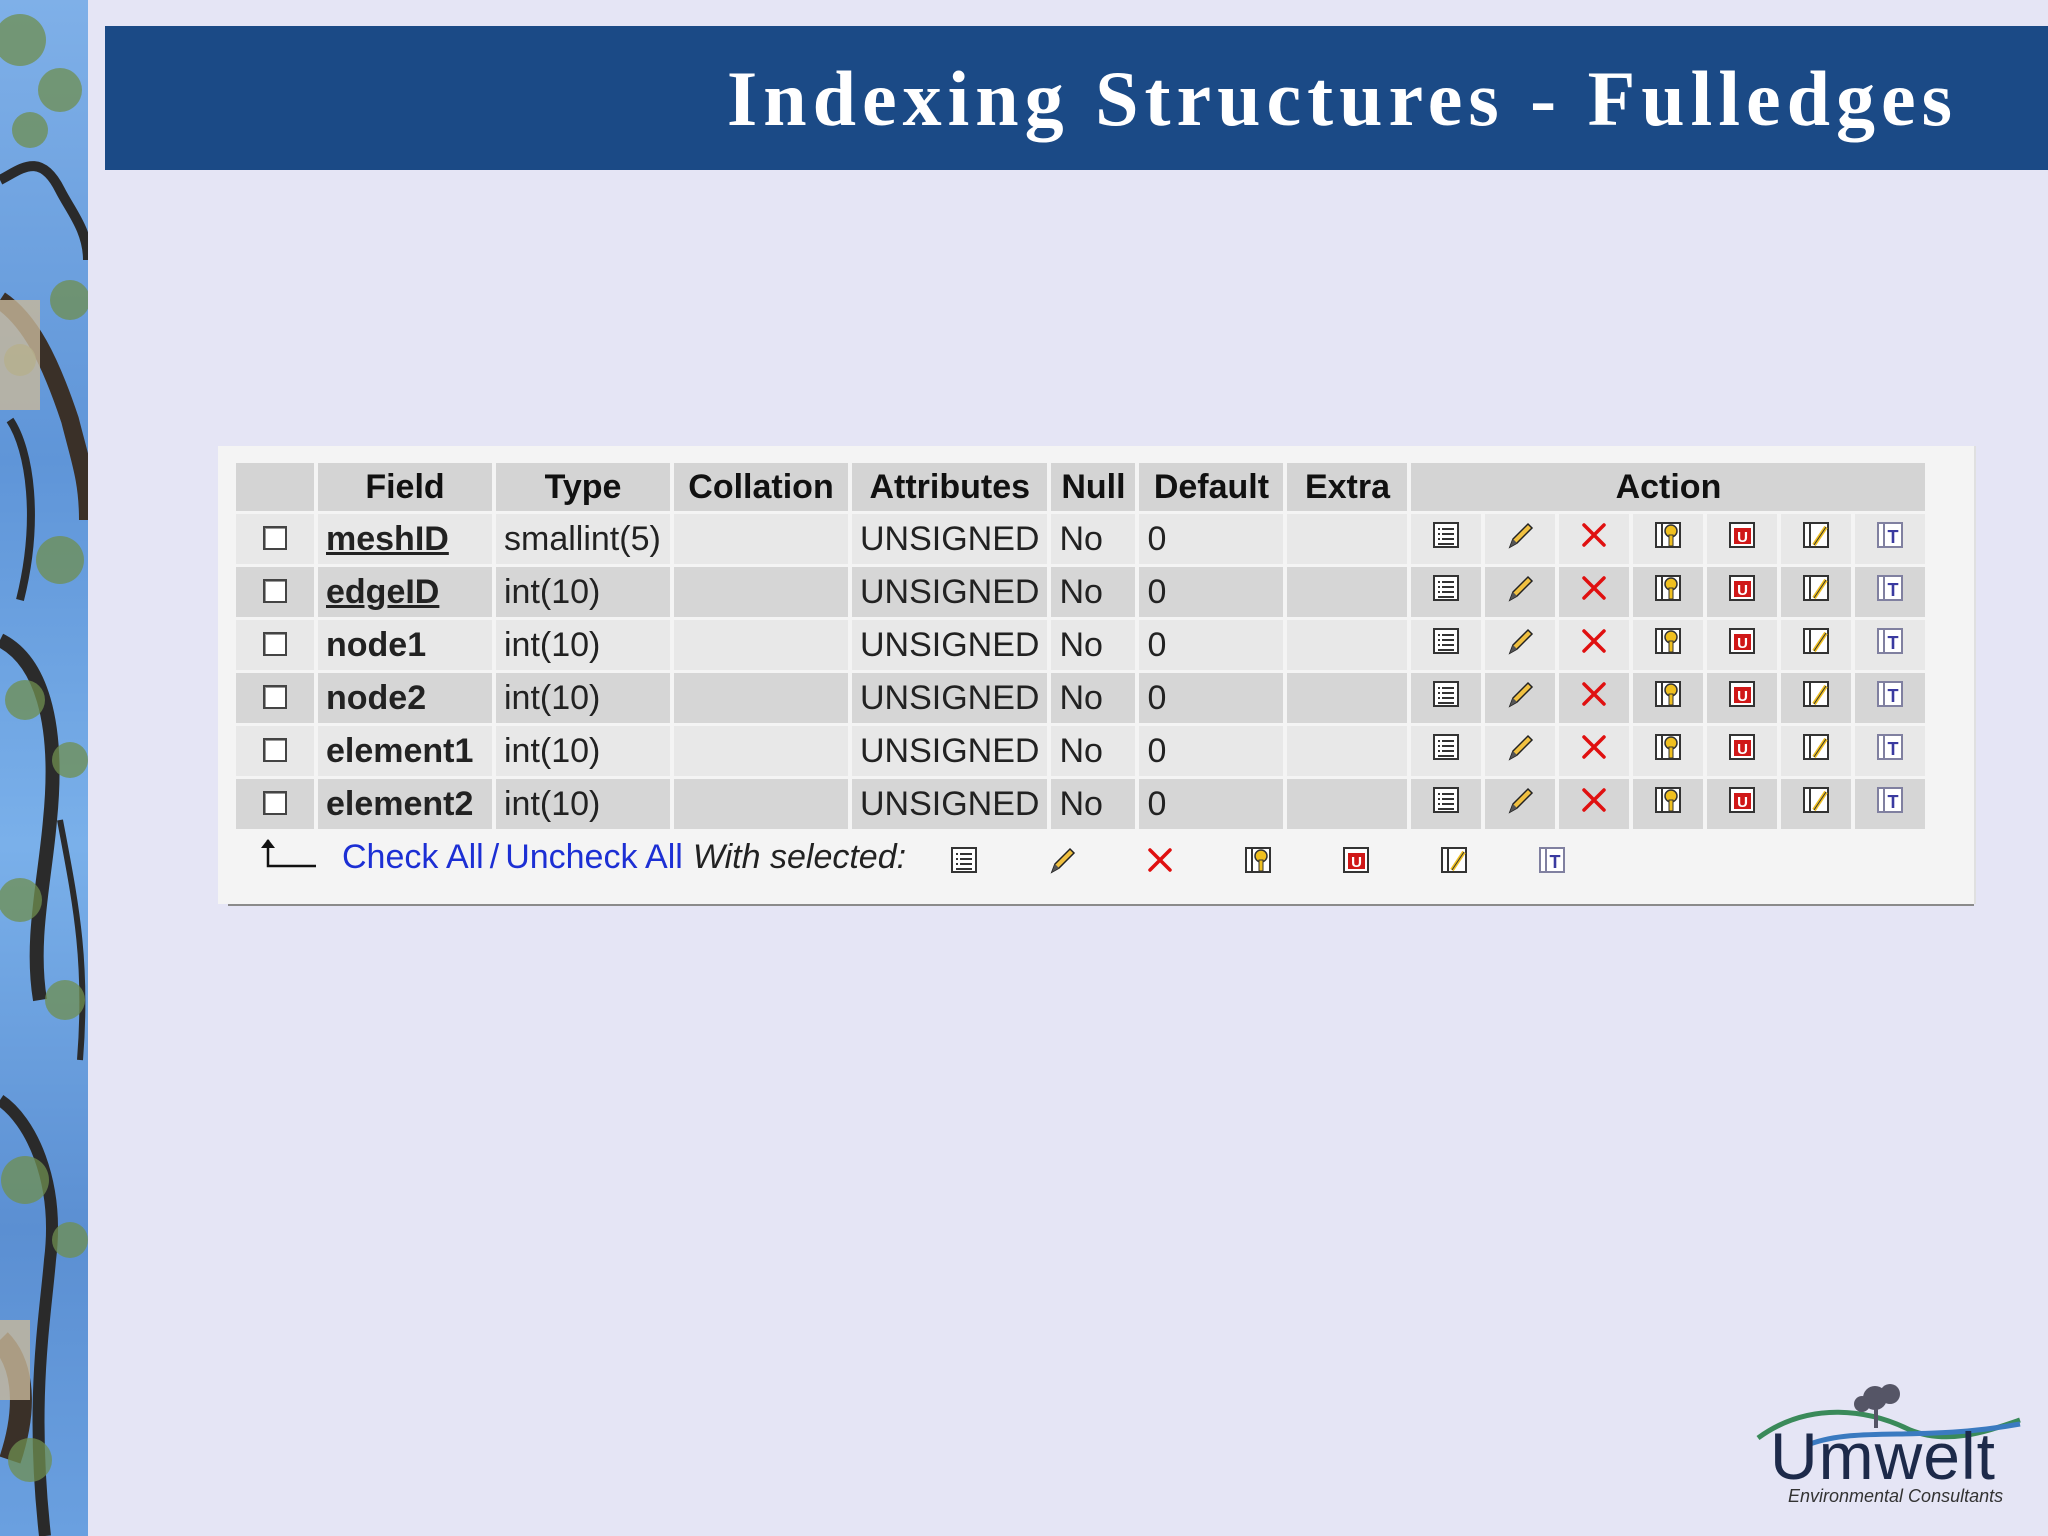 Image resolution: width=2048 pixels, height=1536 pixels. I want to click on header-extra: Extra, so click(1347, 487).